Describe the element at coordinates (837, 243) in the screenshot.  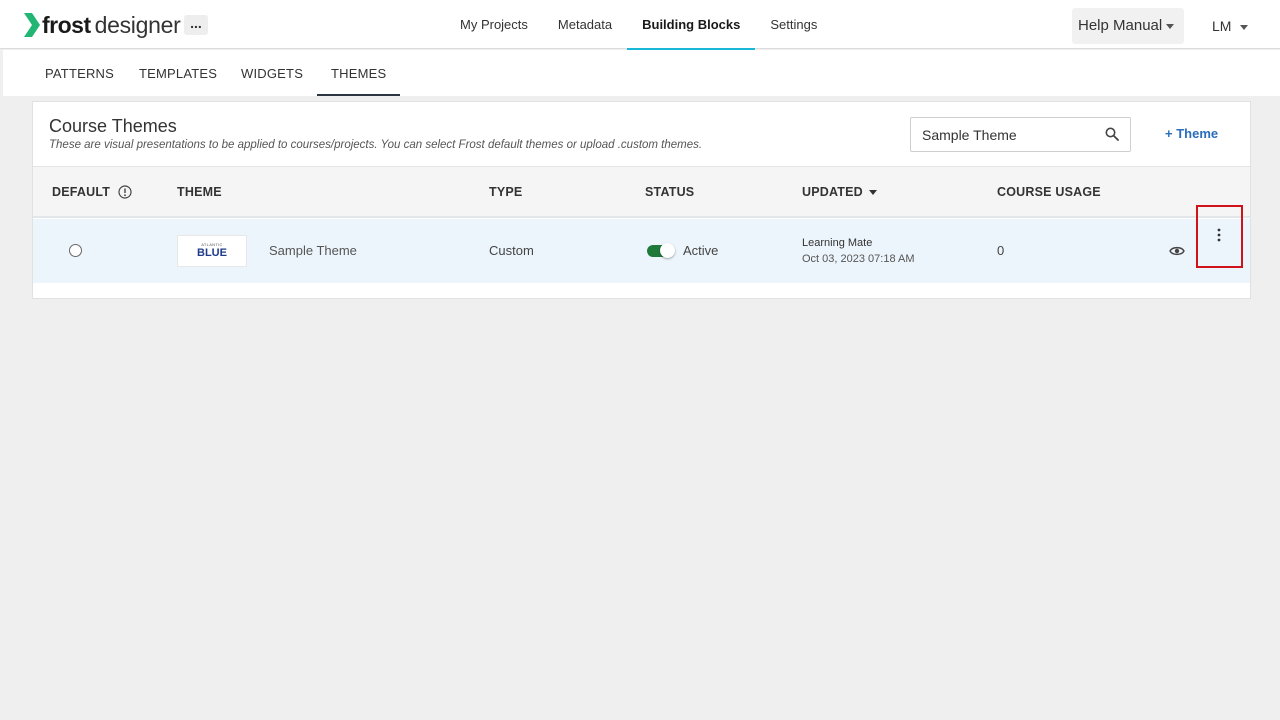
I see `updated-by: Learning Mate` at that location.